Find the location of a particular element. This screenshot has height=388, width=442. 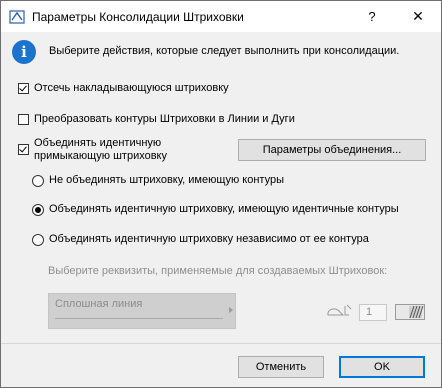

title-bar: Параметры Консолидации Штриховки ? ✕ is located at coordinates (221, 16).